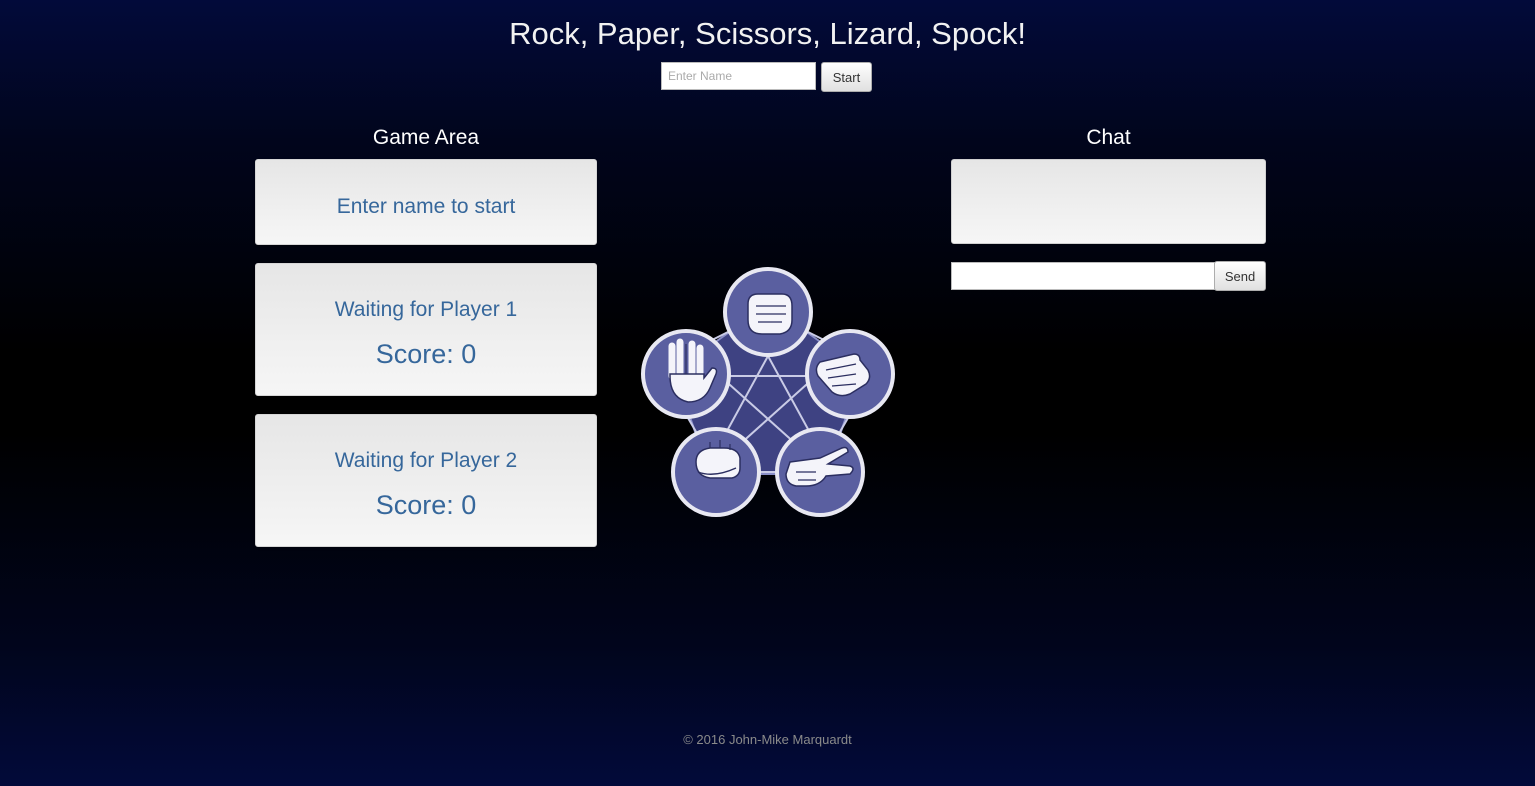  Describe the element at coordinates (426, 137) in the screenshot. I see `game-area-heading: Game Area` at that location.